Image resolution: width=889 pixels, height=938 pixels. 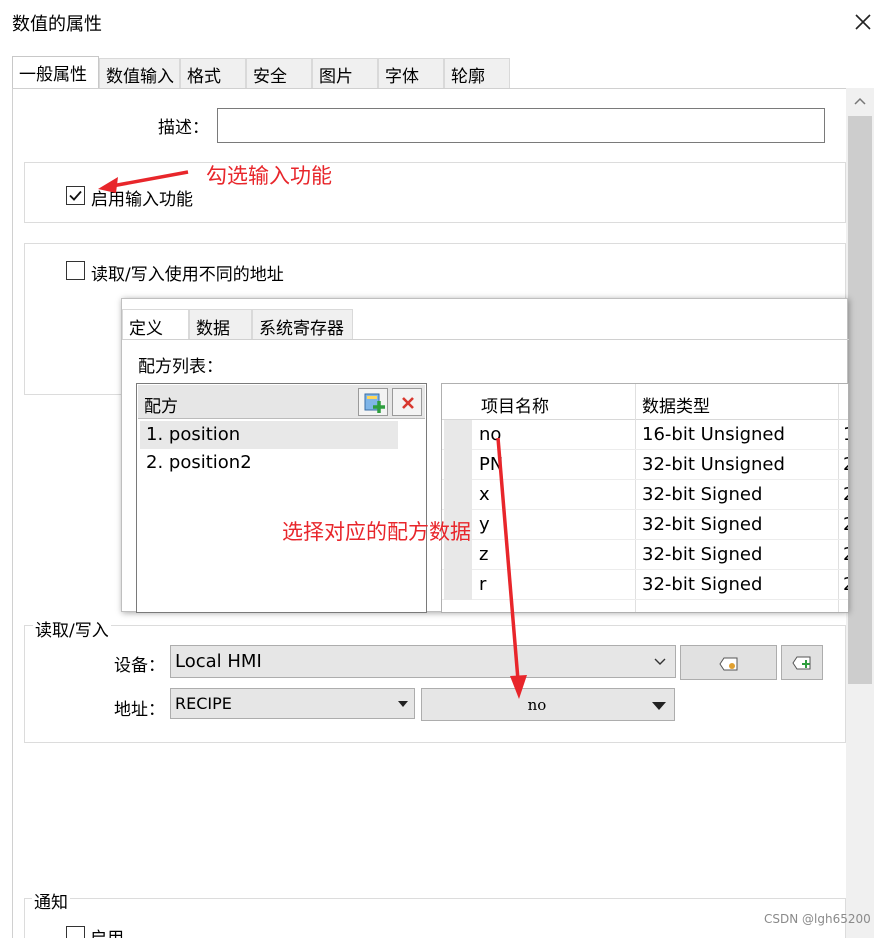 I want to click on table-row: y 32-bit Signed 2, so click(x=645, y=525).